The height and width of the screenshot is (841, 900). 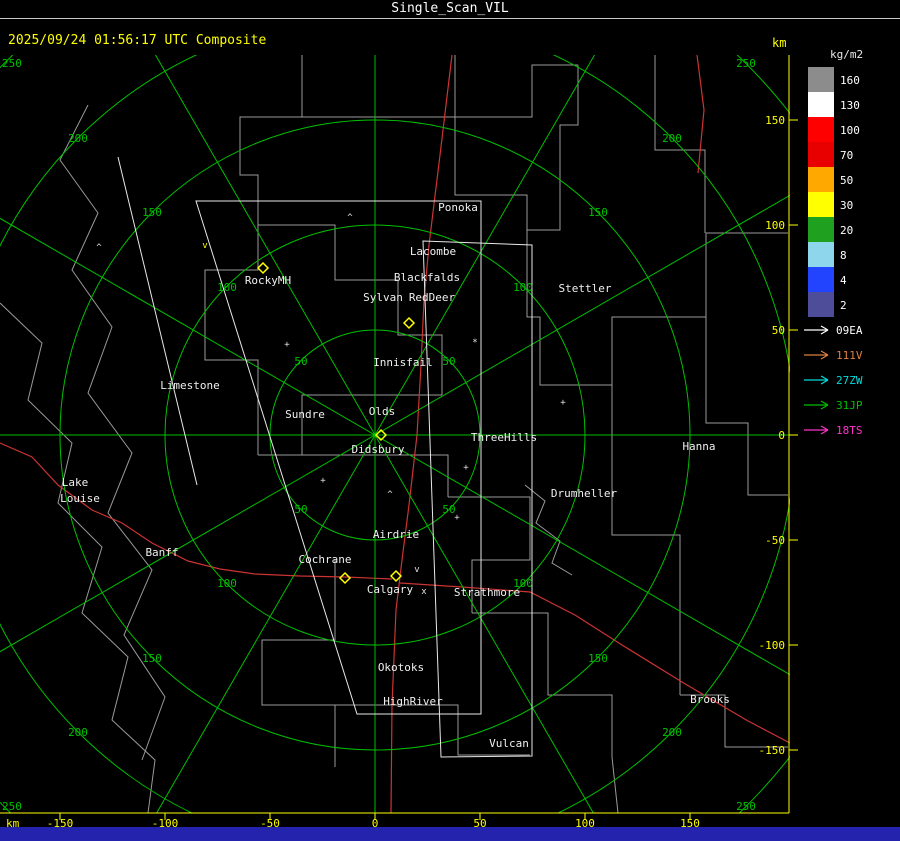 I want to click on legend-radar-id: 31JP, so click(x=849, y=405).